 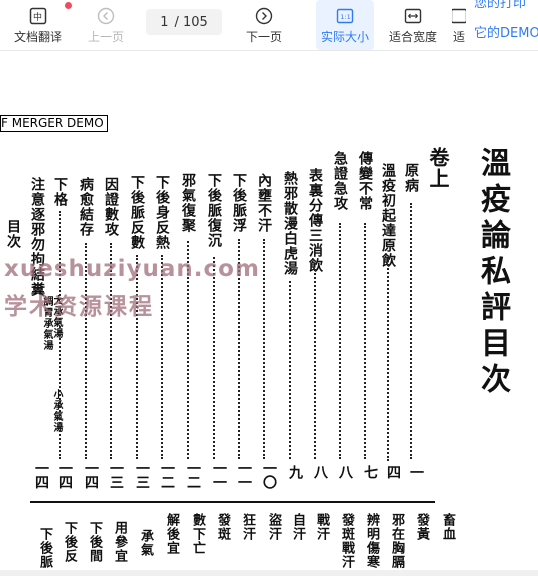 I want to click on actual-size-button: 1:1 实际大小, so click(x=345, y=25).